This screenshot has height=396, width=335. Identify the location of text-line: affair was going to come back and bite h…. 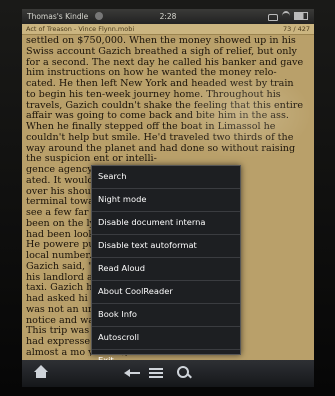
(157, 116).